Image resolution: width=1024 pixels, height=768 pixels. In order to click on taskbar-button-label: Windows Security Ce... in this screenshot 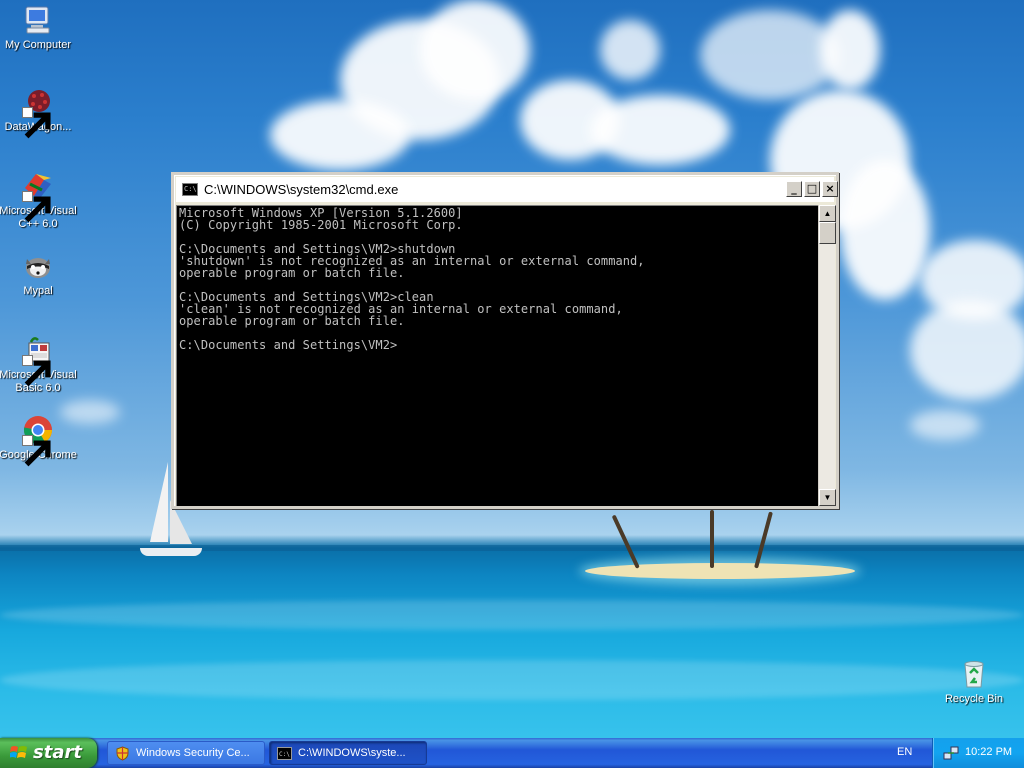, I will do `click(193, 753)`.